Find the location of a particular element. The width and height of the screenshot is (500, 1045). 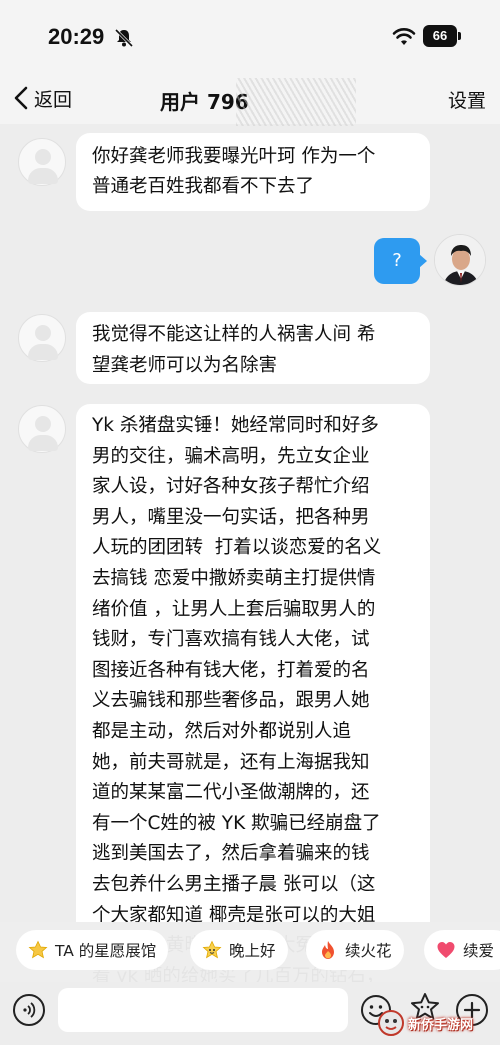

my-message-bubble: ? is located at coordinates (400, 261).